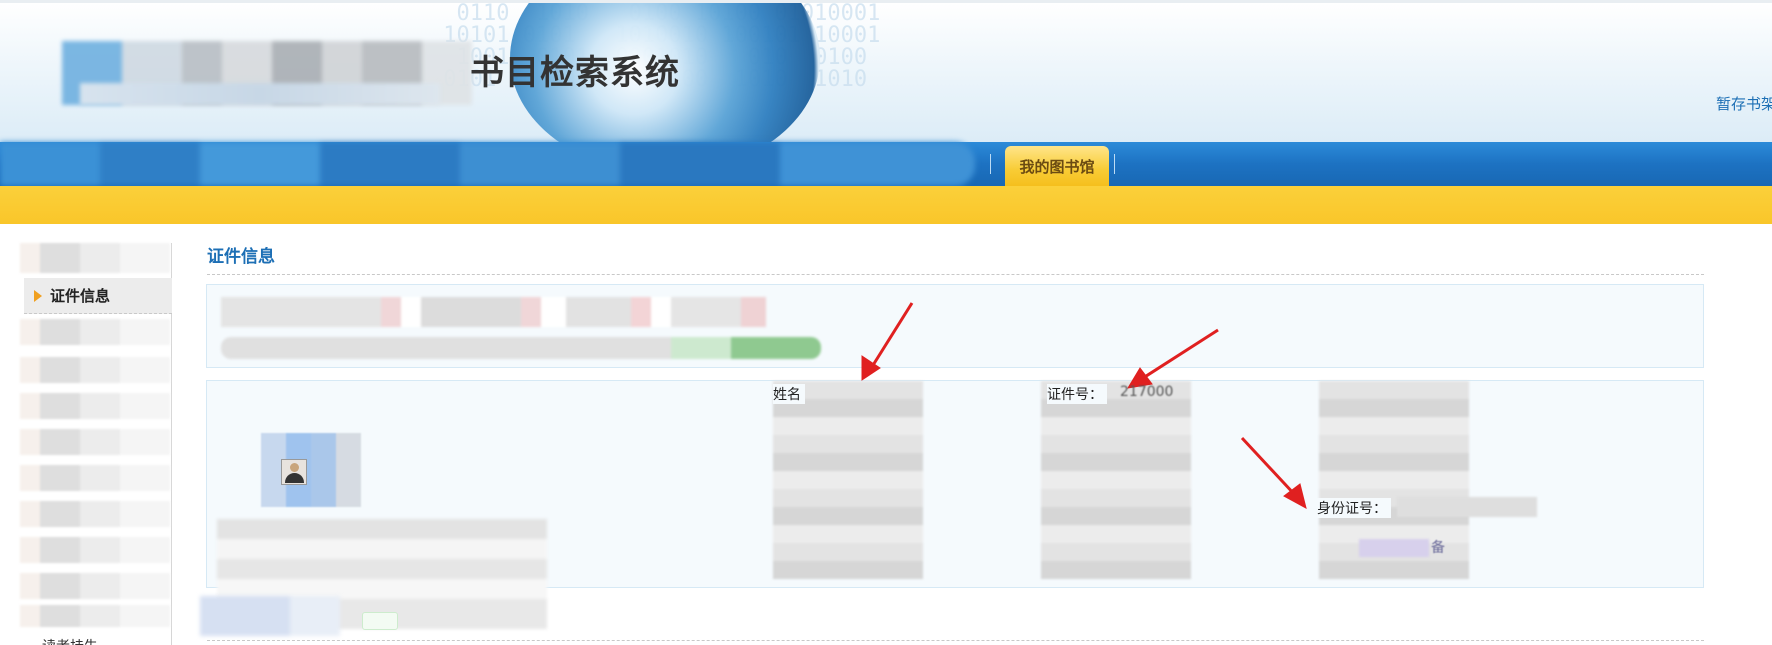 This screenshot has height=645, width=1772. Describe the element at coordinates (1084, 405) in the screenshot. I see `annotation-arrows` at that location.